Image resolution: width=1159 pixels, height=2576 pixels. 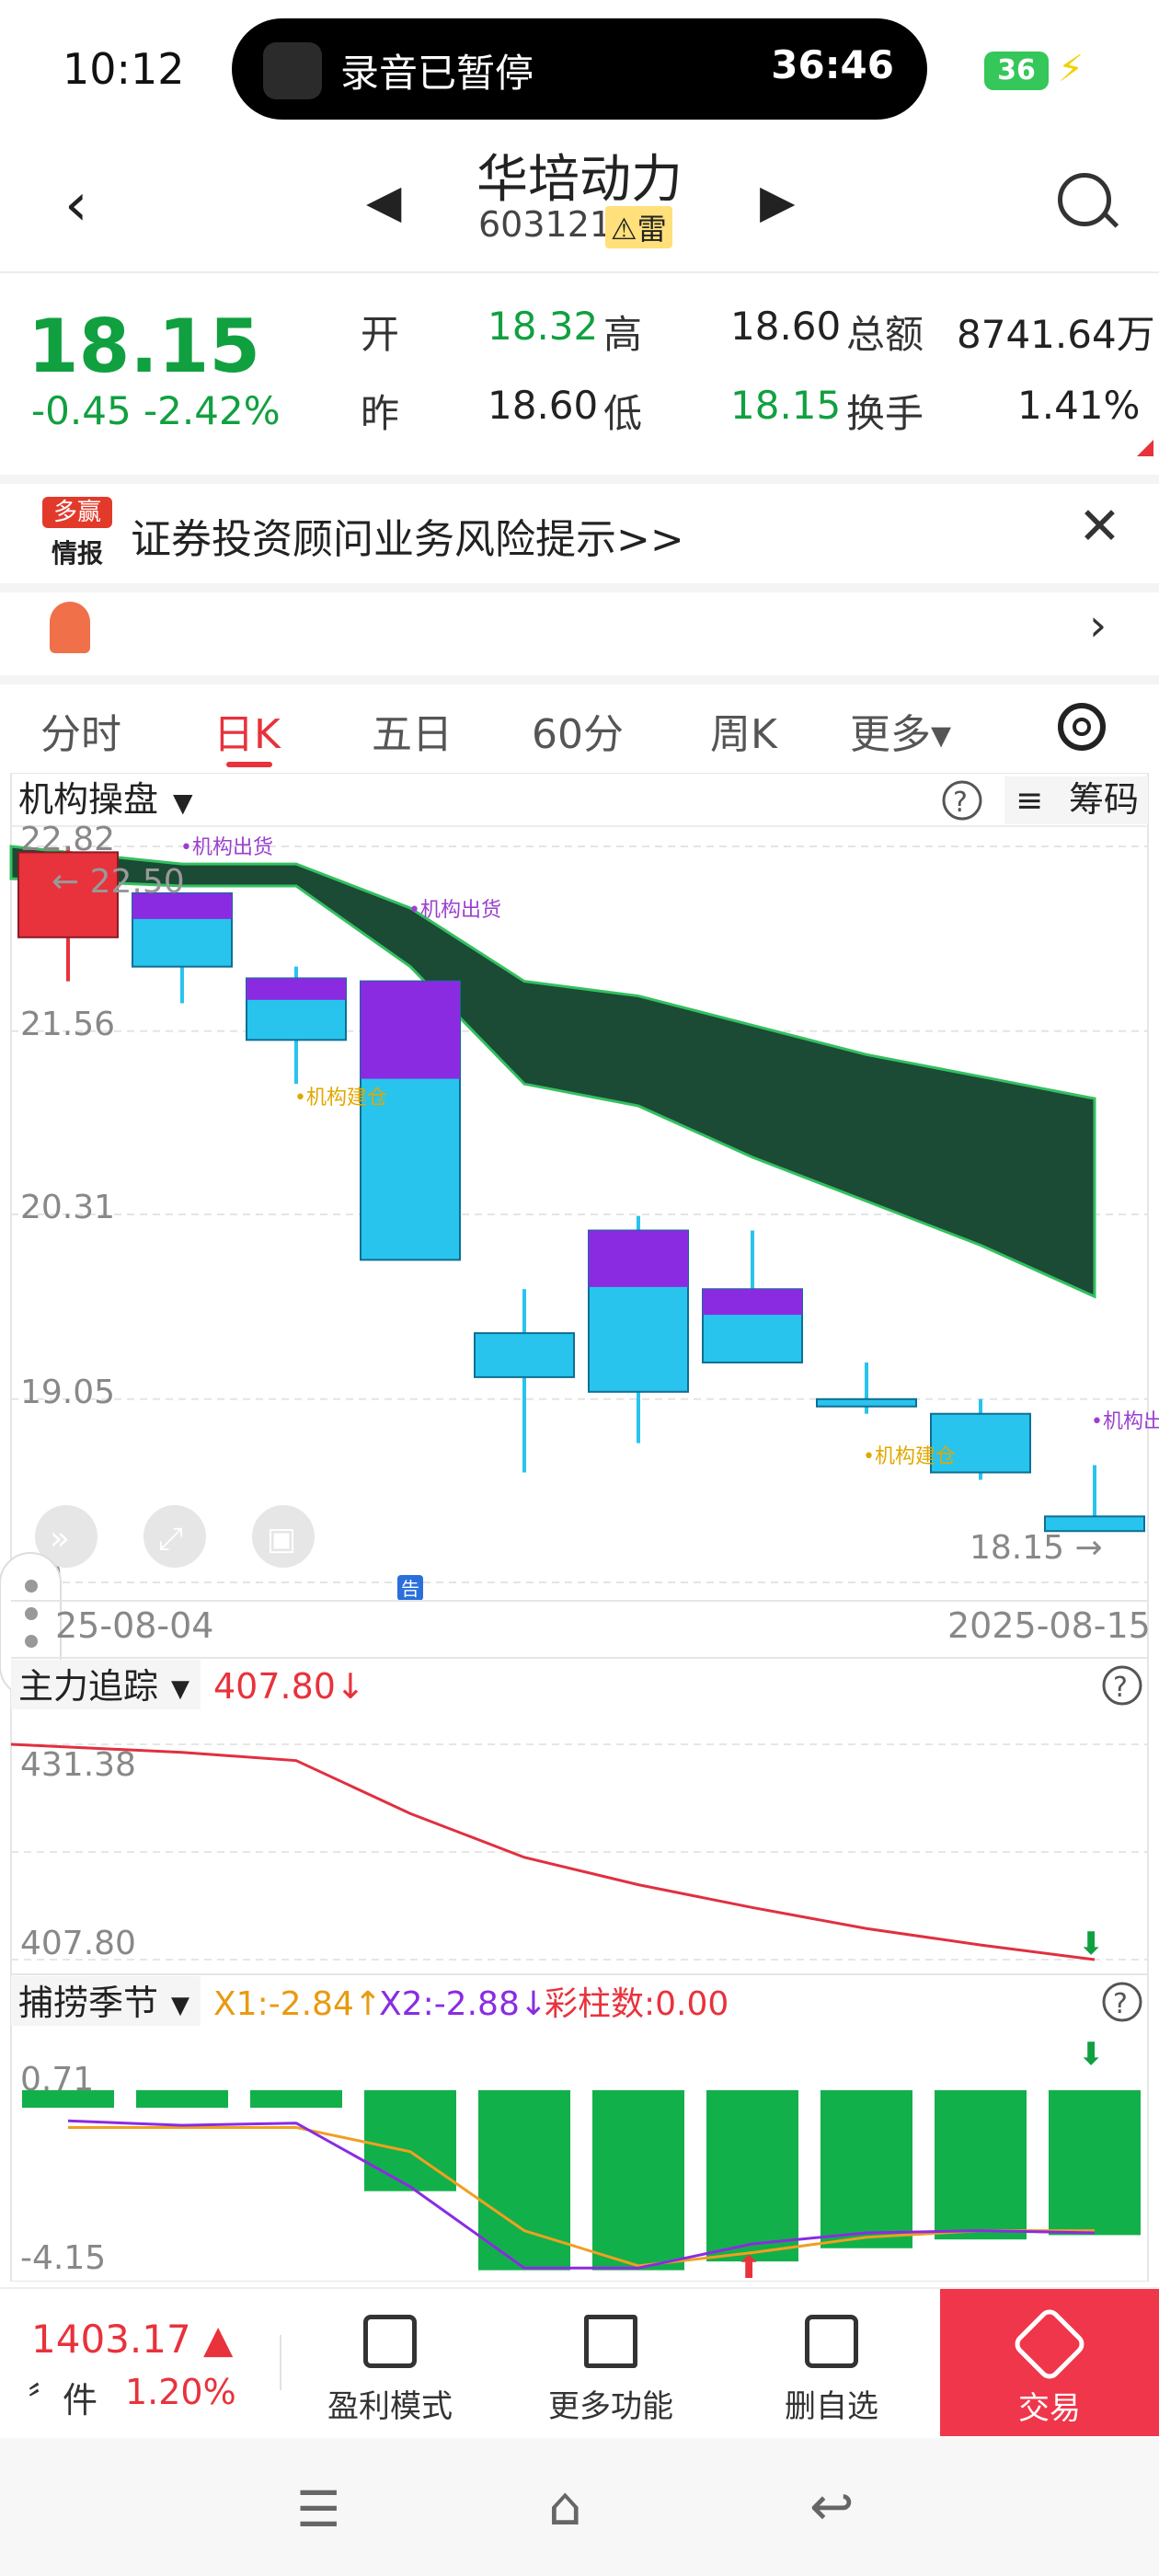 I want to click on announcement-glyph: 告, so click(x=410, y=1589).